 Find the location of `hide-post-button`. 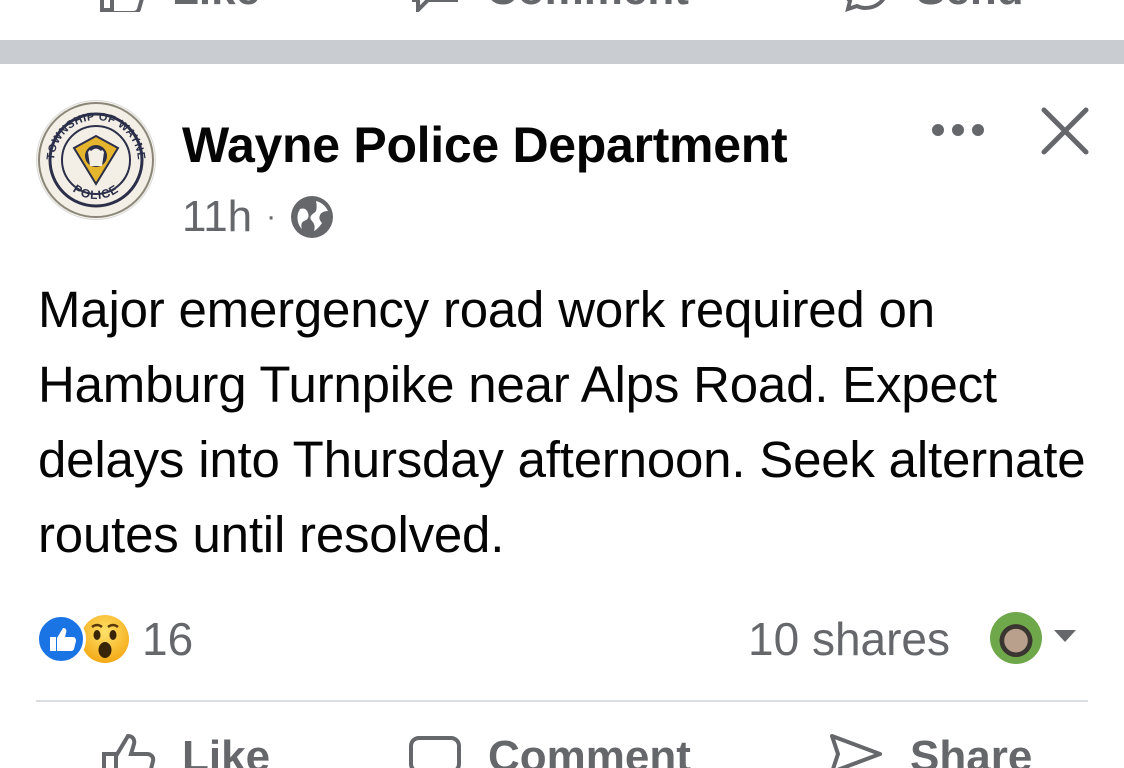

hide-post-button is located at coordinates (1065, 131).